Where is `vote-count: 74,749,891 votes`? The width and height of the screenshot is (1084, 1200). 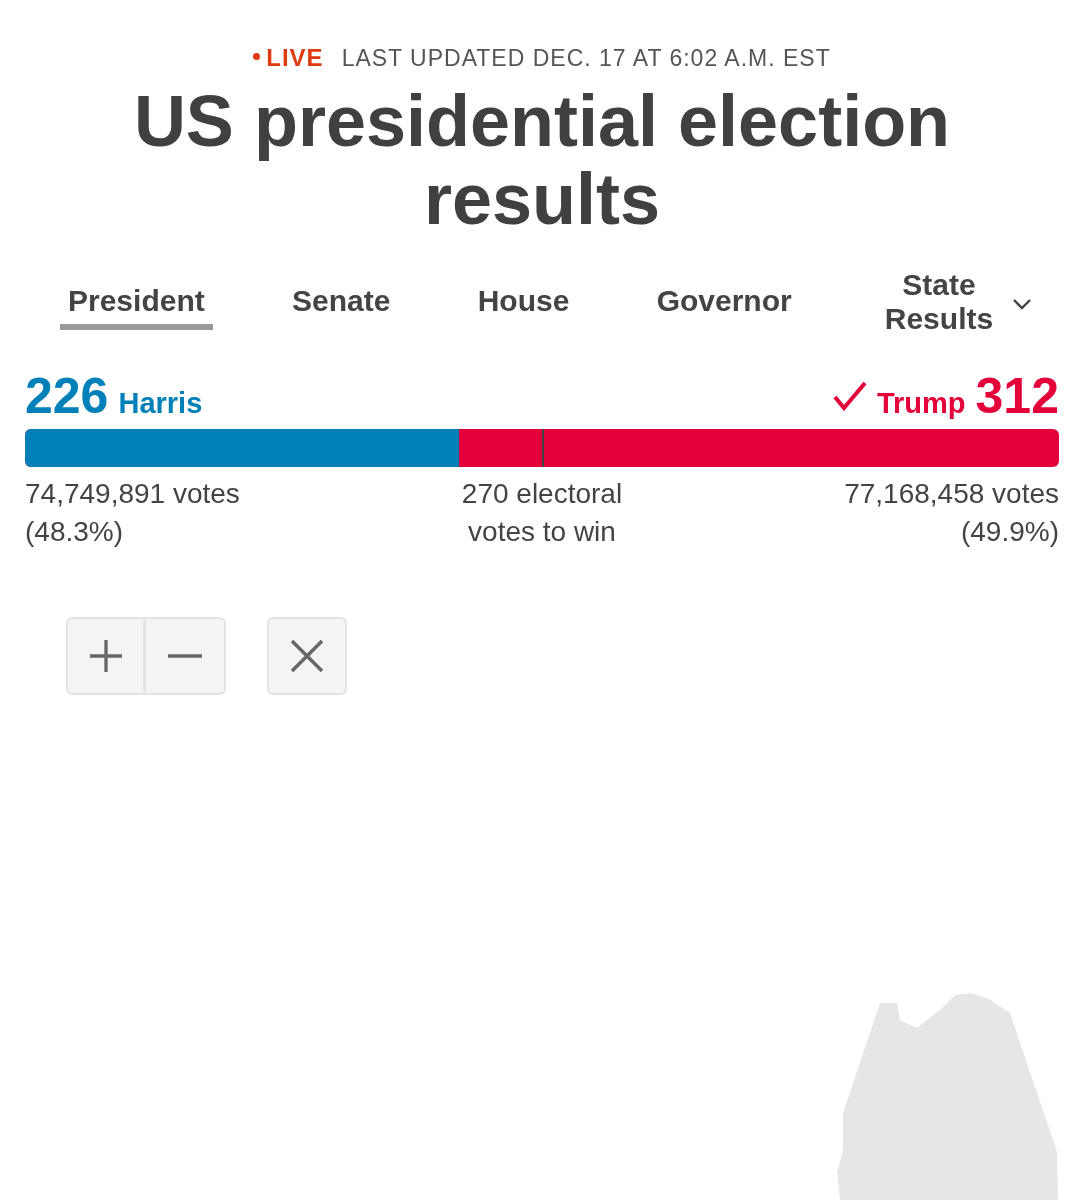
vote-count: 74,749,891 votes is located at coordinates (132, 494).